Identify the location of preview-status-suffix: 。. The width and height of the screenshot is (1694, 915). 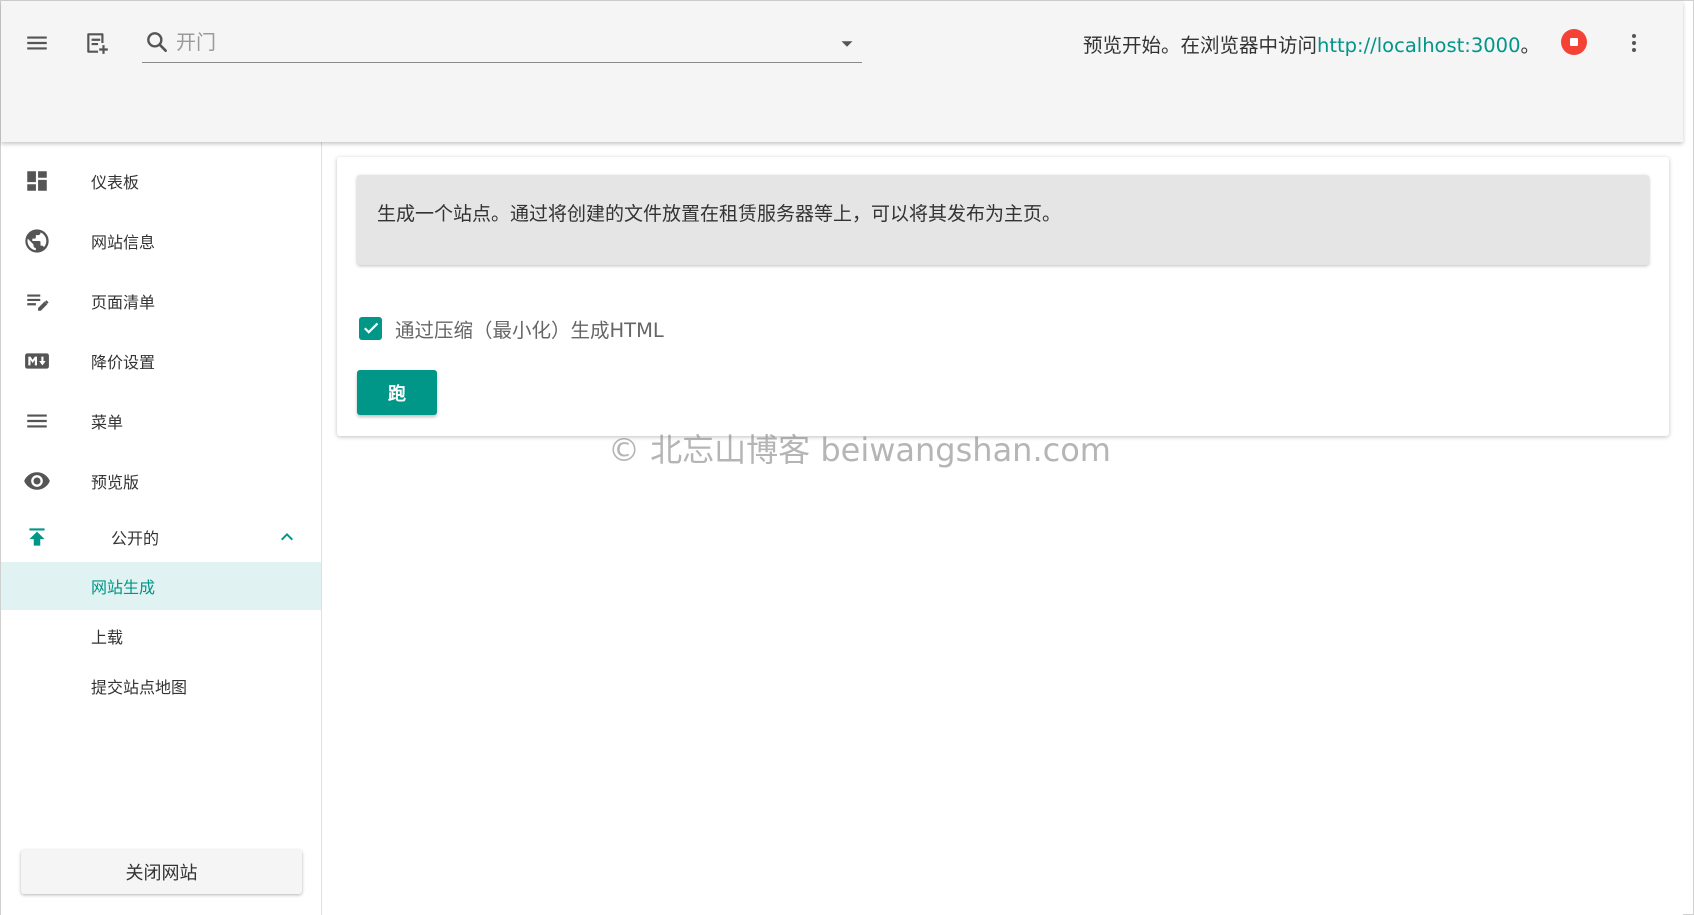
(1530, 45).